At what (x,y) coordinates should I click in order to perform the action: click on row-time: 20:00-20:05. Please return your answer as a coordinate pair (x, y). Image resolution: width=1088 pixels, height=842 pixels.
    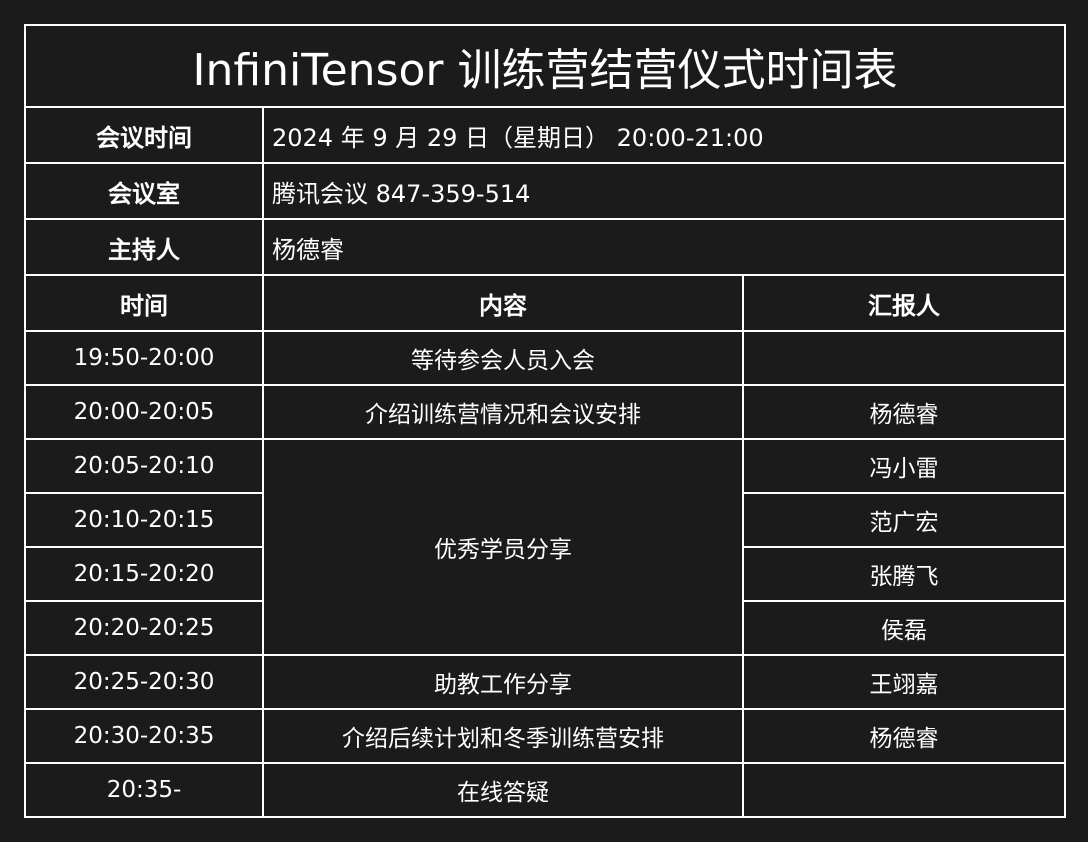
    Looking at the image, I should click on (144, 412).